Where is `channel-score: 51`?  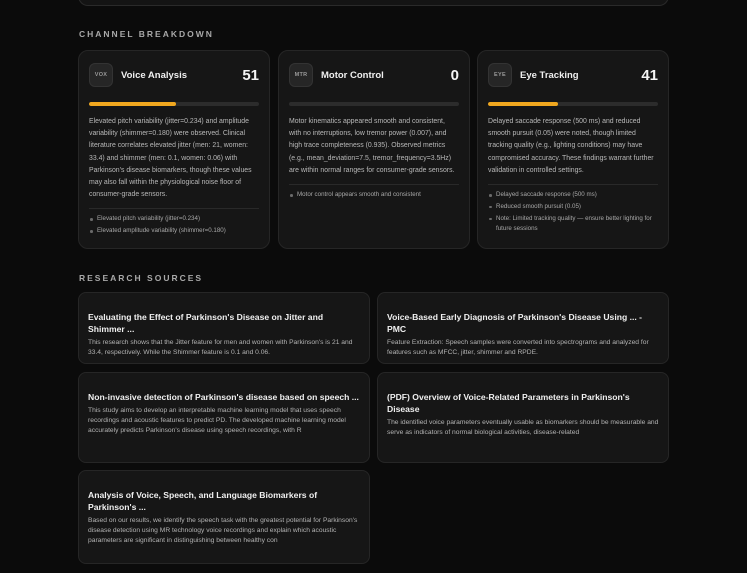 channel-score: 51 is located at coordinates (250, 75).